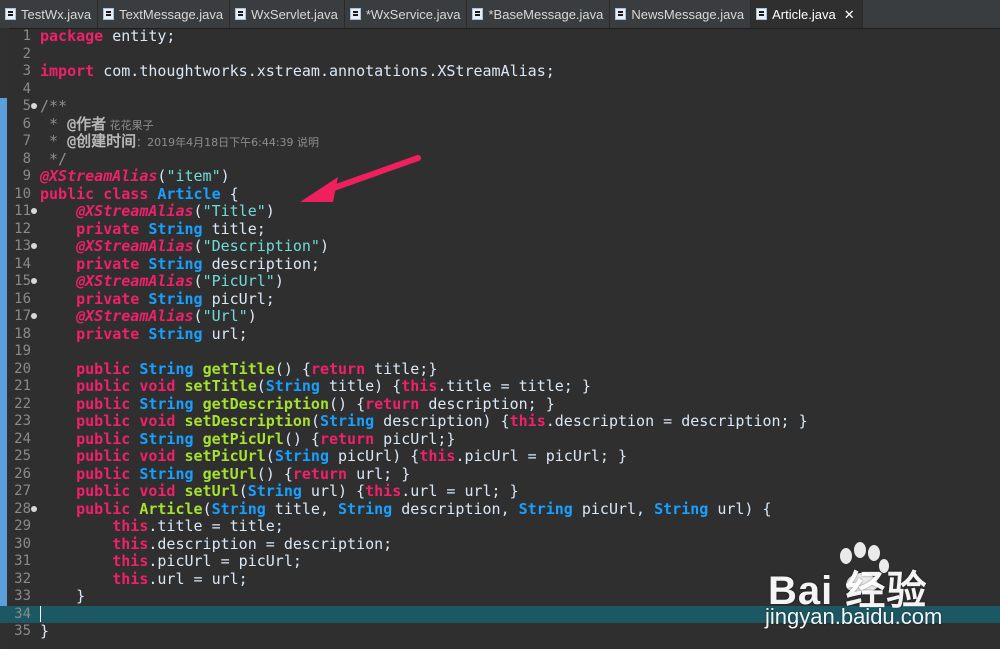 This screenshot has width=1000, height=649. Describe the element at coordinates (180, 281) in the screenshot. I see `code-text: @XStreamAlias("PicUrl")` at that location.